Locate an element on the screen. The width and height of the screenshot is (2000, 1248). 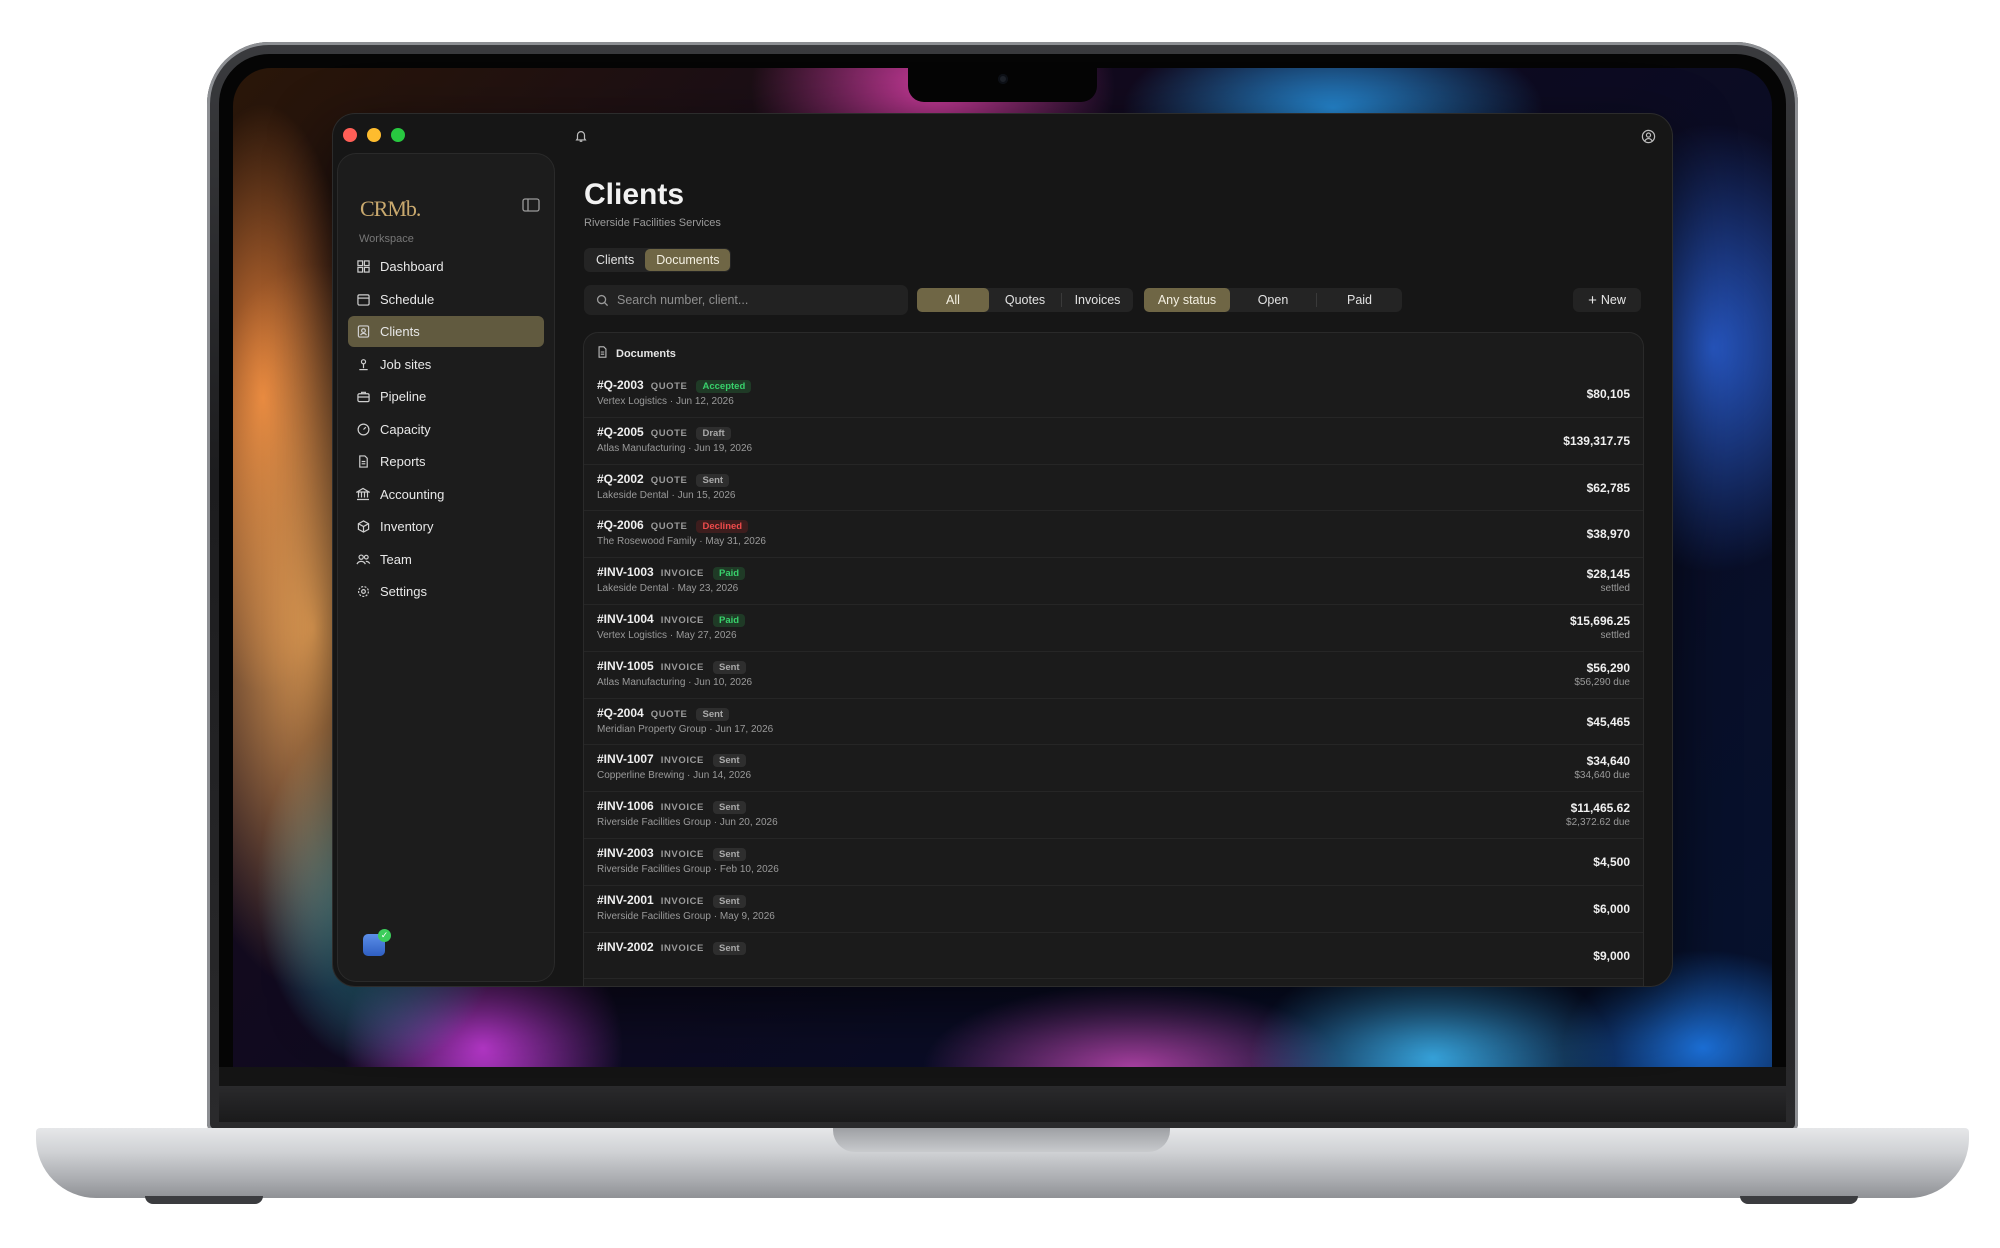
document-title-line: #INV-2003 INVOICE Sent is located at coordinates (671, 853).